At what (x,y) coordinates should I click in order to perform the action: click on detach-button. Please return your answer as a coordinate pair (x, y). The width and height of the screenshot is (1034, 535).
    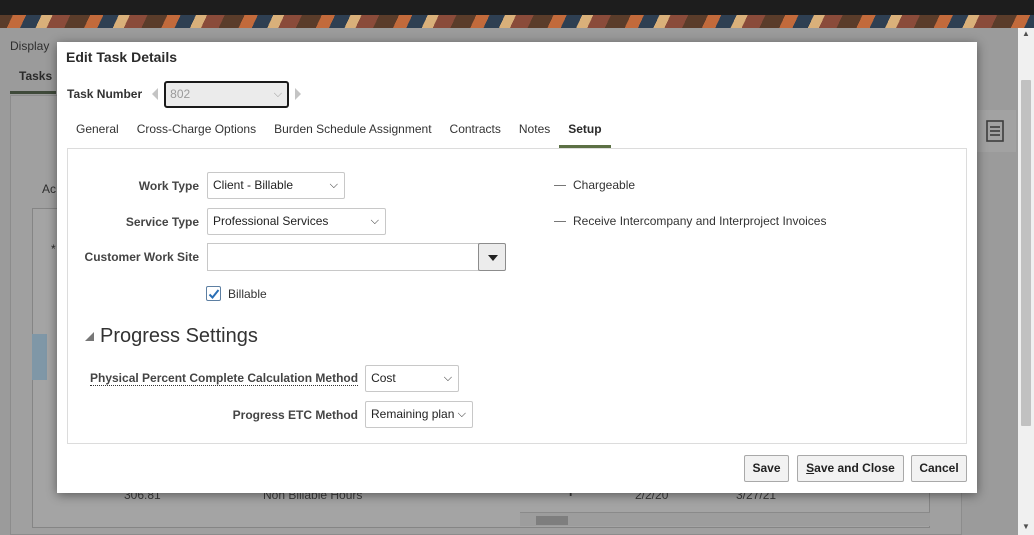
    Looking at the image, I should click on (994, 131).